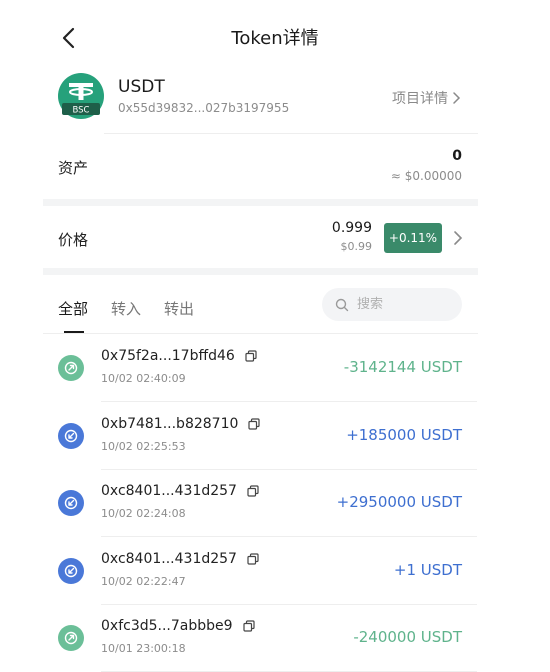 This screenshot has width=550, height=672. I want to click on transaction-row: 0xc8401...431d257 10/02 02:22:47 +1 USDT, so click(260, 571).